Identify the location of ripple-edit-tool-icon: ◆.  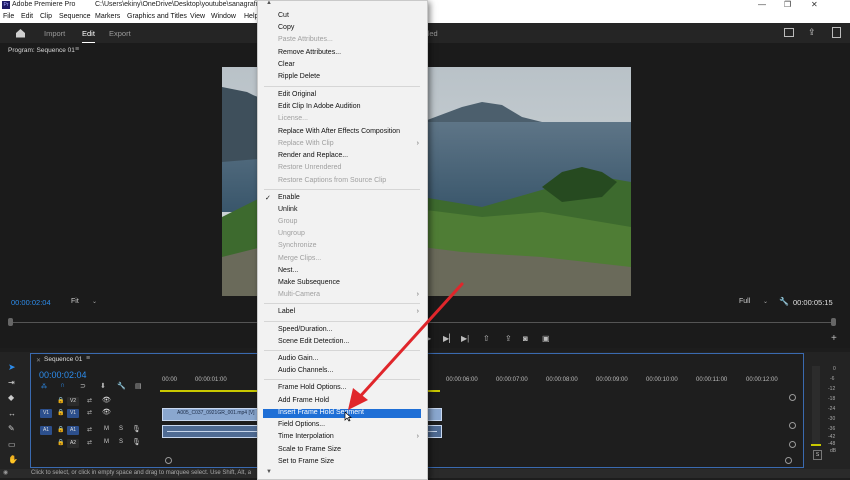
(11, 397).